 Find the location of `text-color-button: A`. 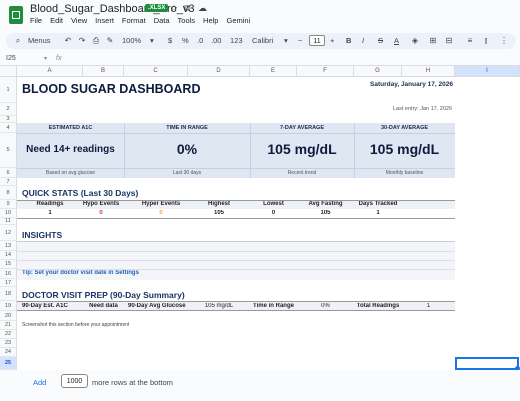

text-color-button: A is located at coordinates (396, 40).